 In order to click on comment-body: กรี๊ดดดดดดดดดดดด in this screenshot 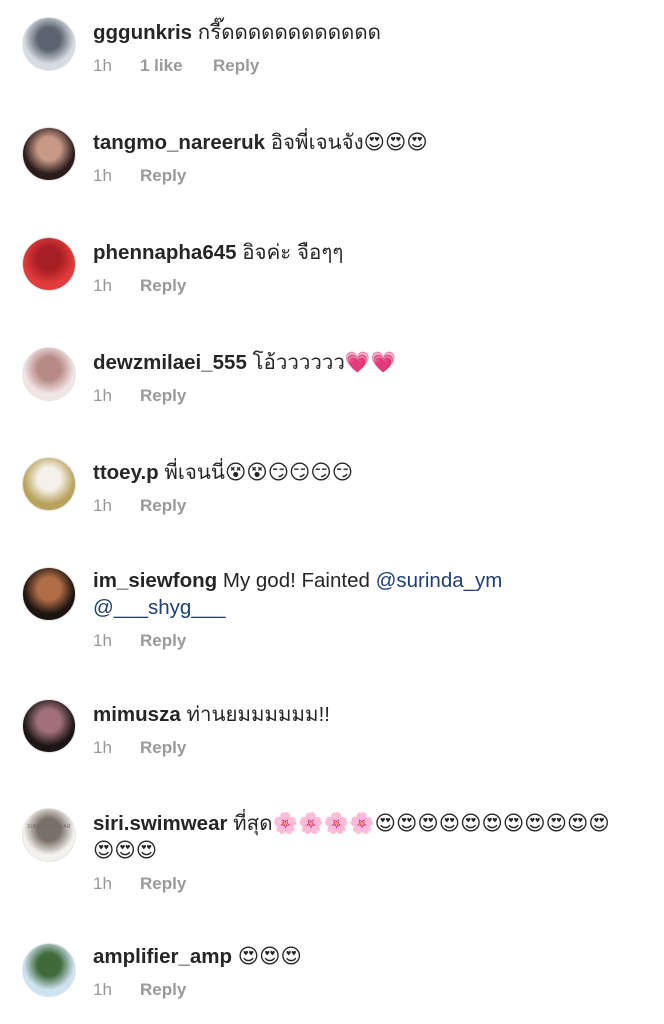, I will do `click(289, 32)`.